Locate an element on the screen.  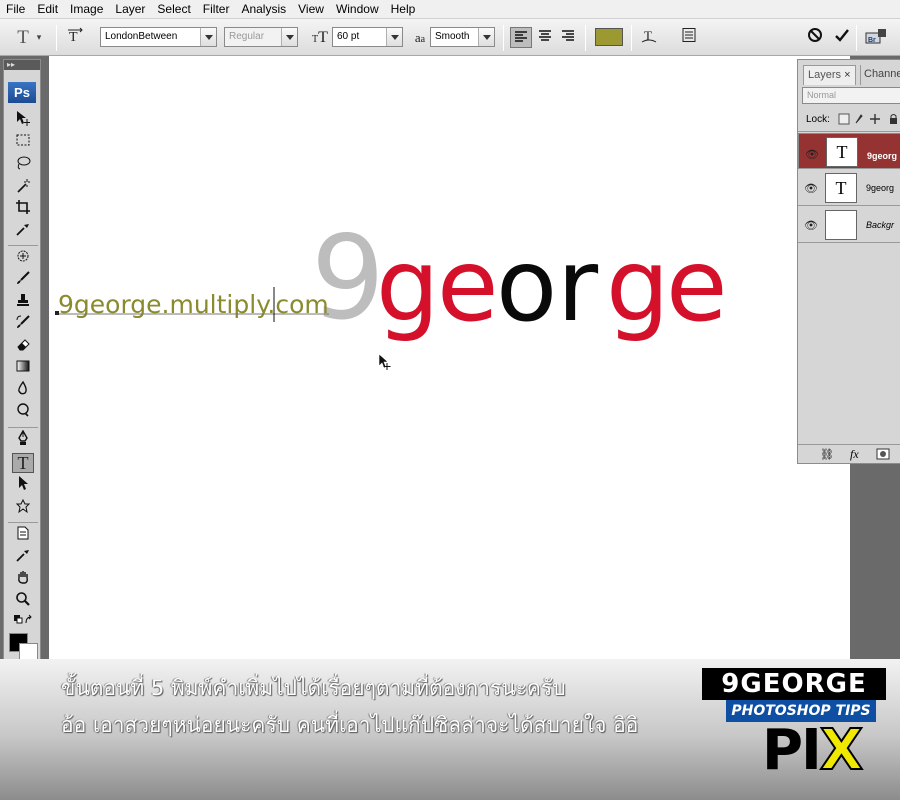
blur-tool-icon is located at coordinates (23, 390).